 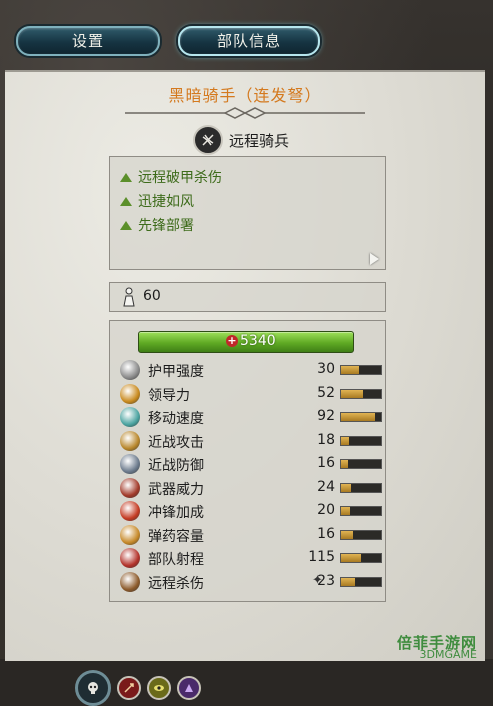 What do you see at coordinates (326, 416) in the screenshot?
I see `stat-value: 92` at bounding box center [326, 416].